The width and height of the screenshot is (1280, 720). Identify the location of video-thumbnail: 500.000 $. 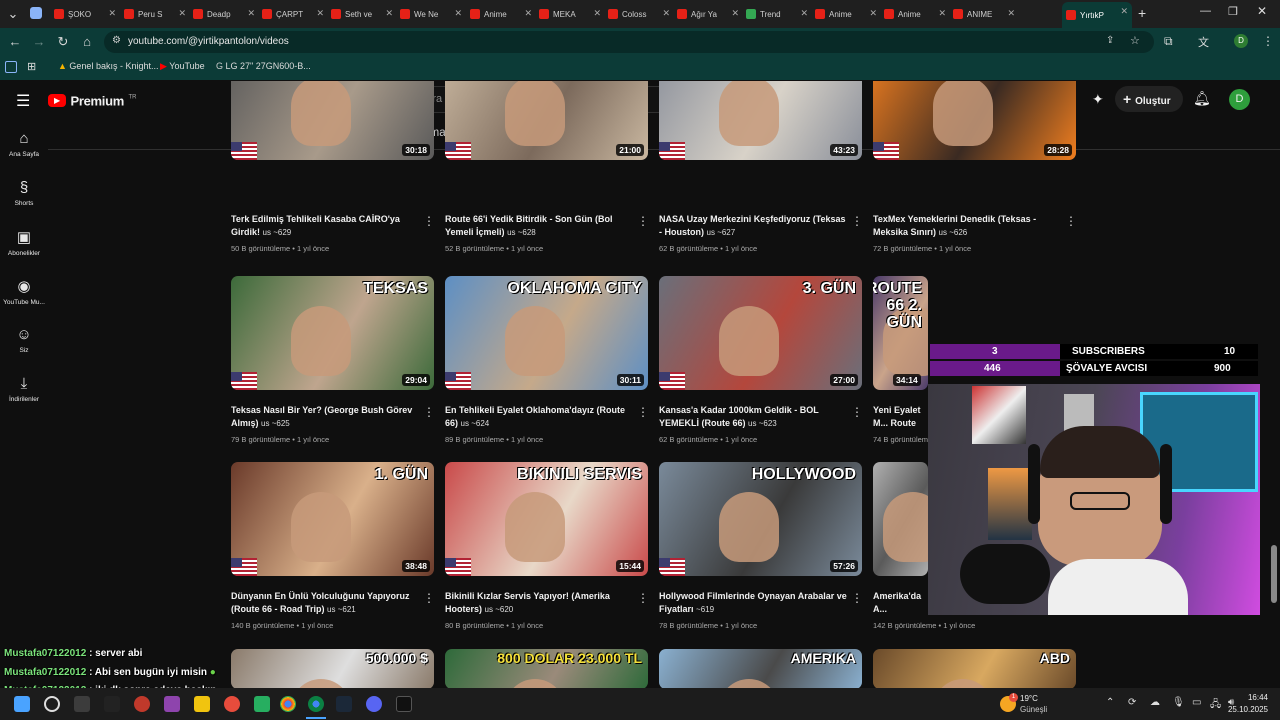
(332, 668).